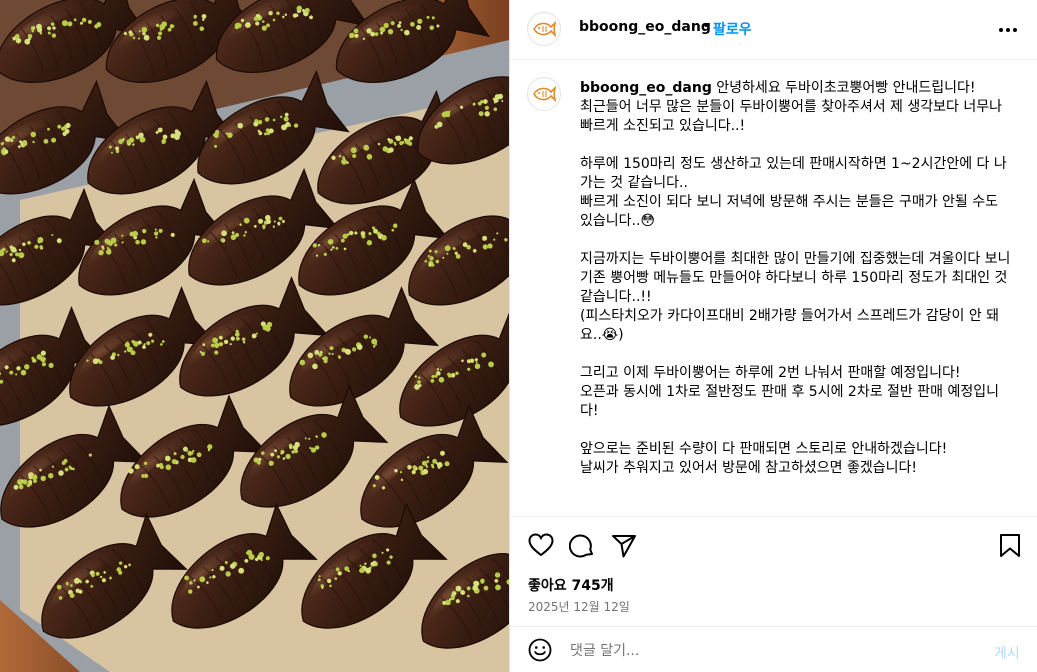  What do you see at coordinates (540, 652) in the screenshot?
I see `emoji-icon` at bounding box center [540, 652].